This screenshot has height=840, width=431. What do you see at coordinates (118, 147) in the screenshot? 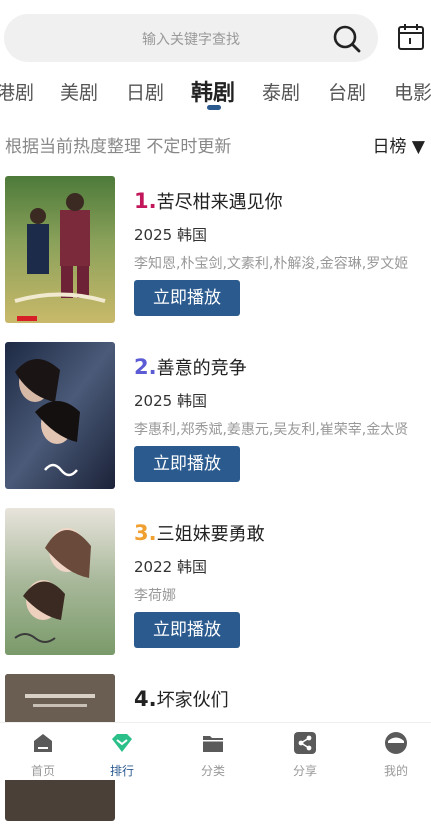
I see `ranking-note: 根据当前热度整理 不定时更新` at bounding box center [118, 147].